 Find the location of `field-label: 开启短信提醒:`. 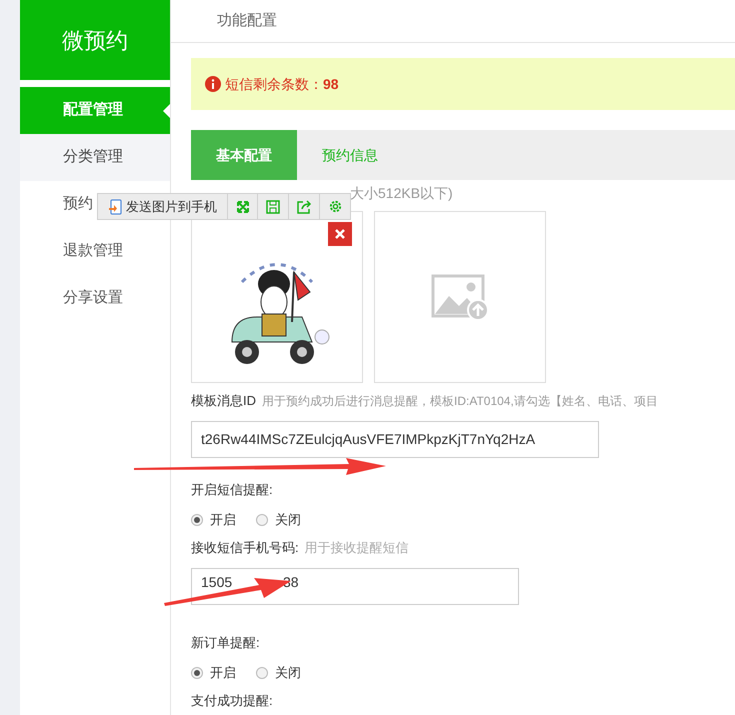

field-label: 开启短信提醒: is located at coordinates (232, 489).